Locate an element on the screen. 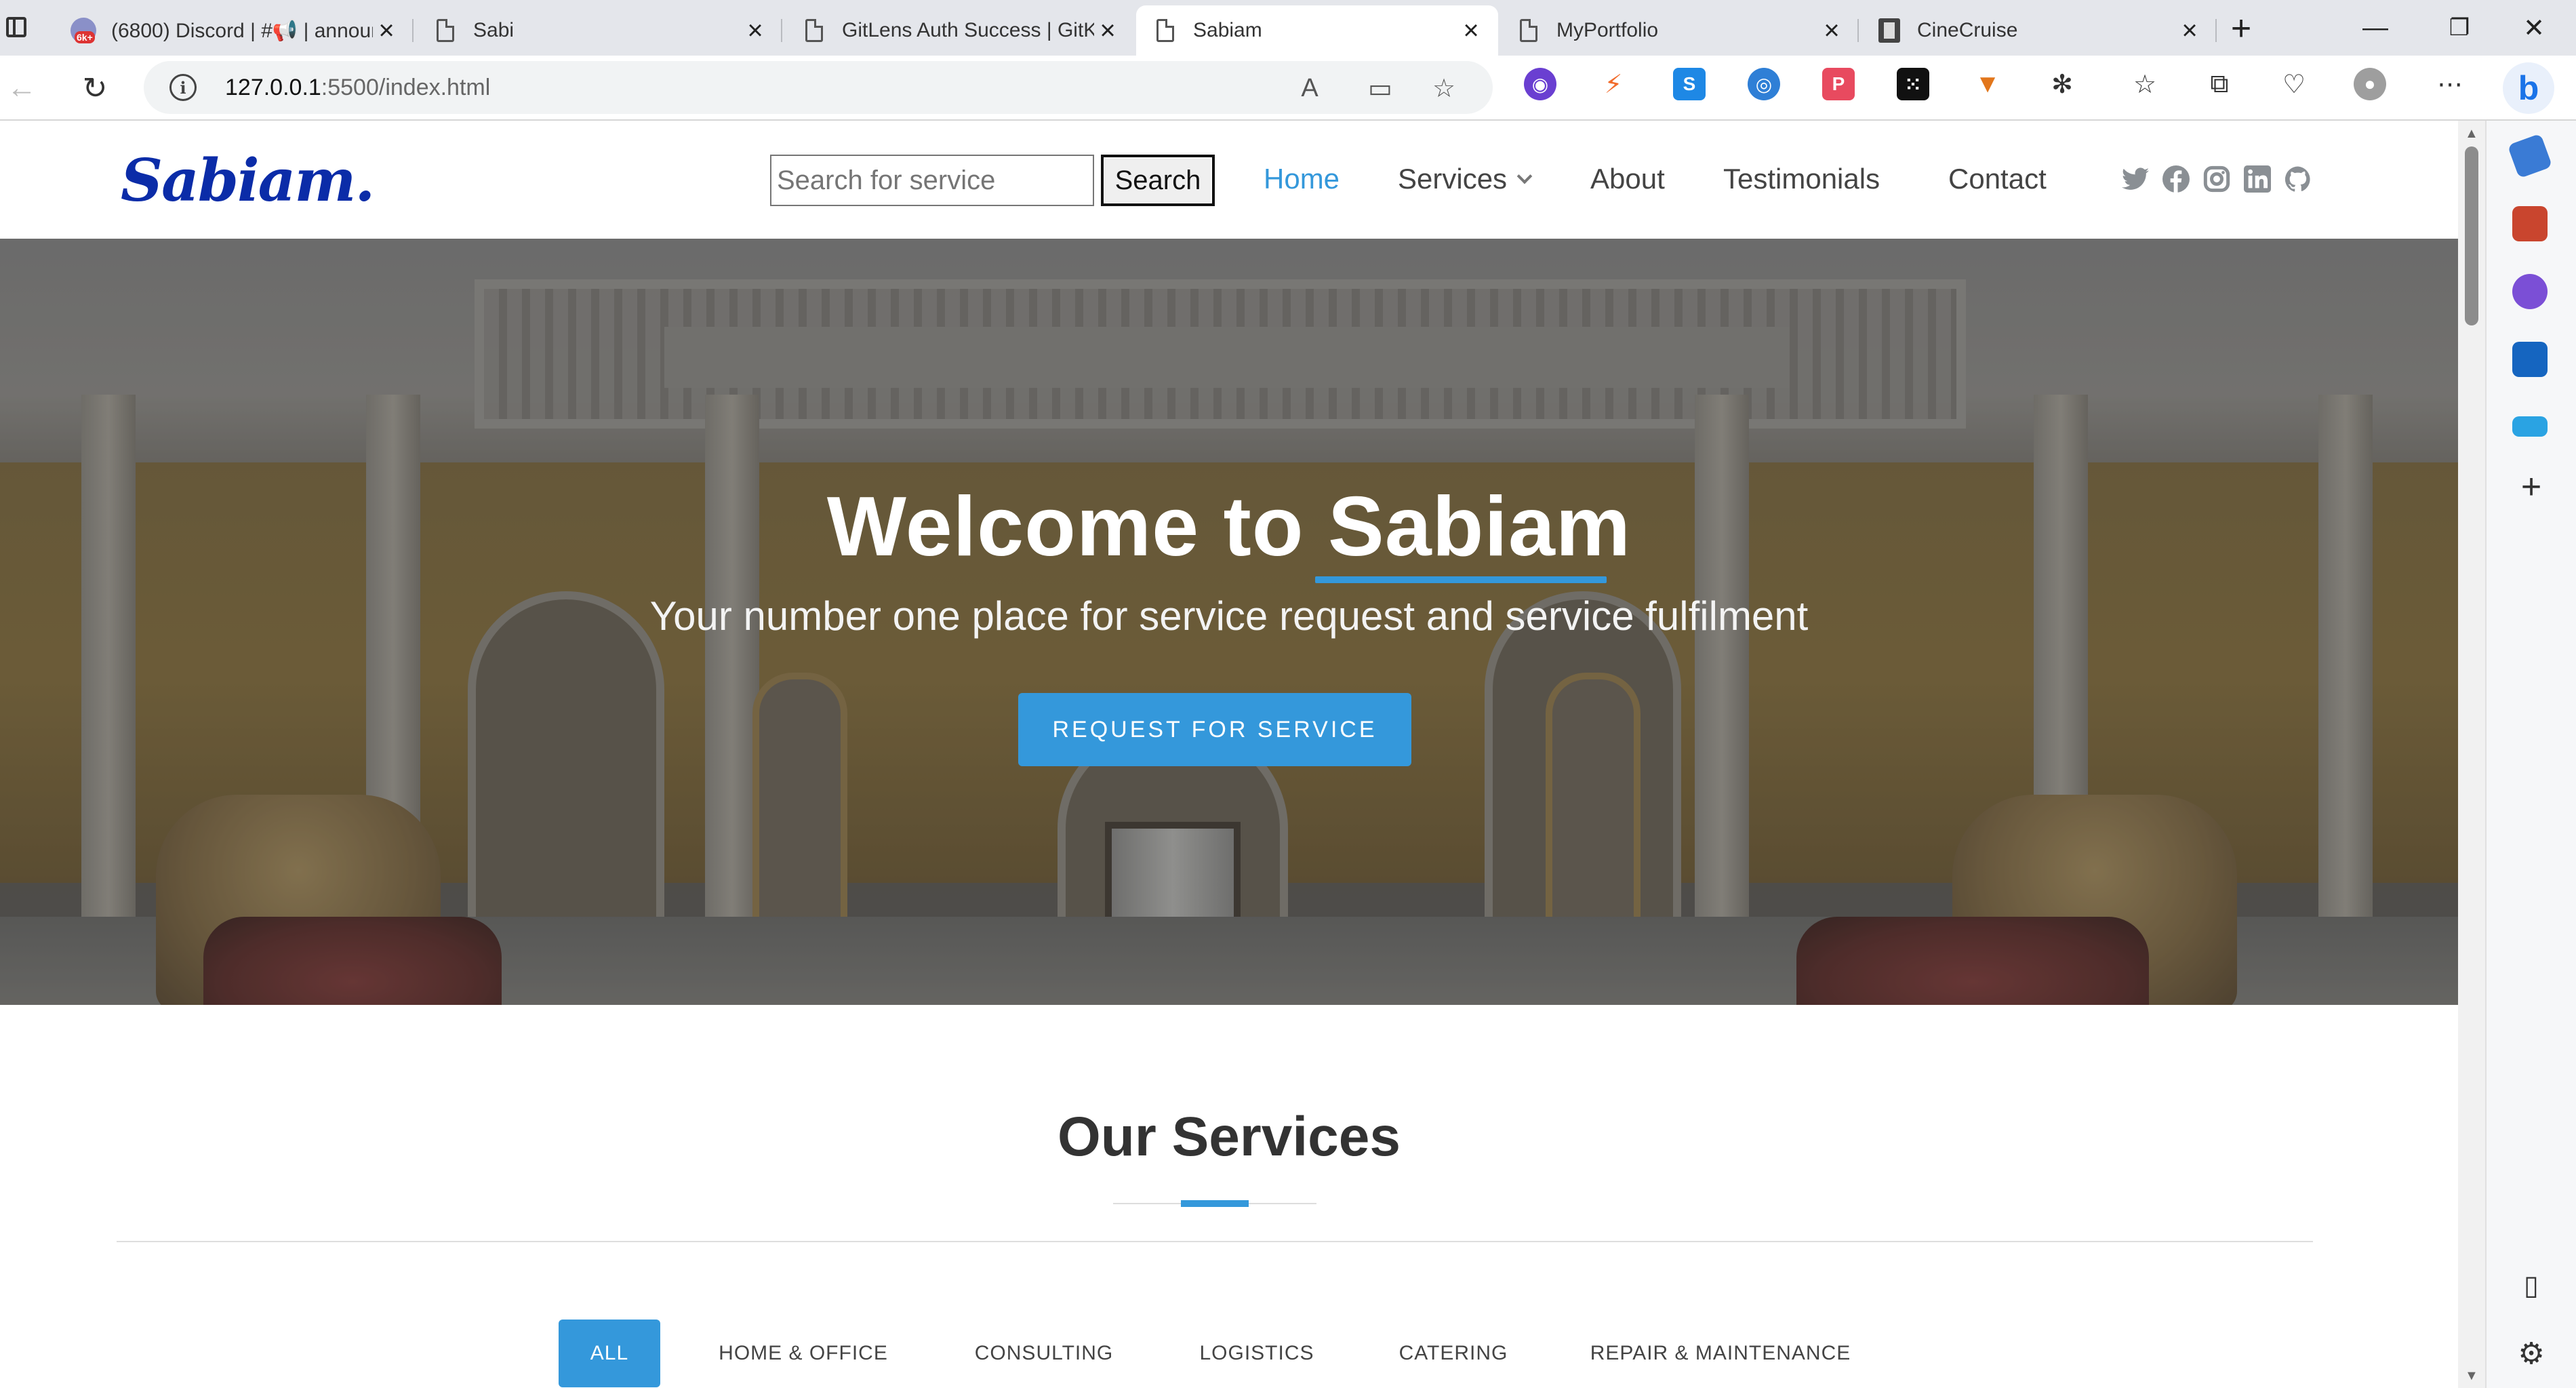 The image size is (2576, 1388). tab-actions-icon is located at coordinates (16, 27).